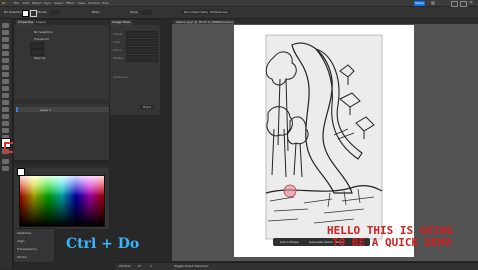 The height and width of the screenshot is (270, 478). What do you see at coordinates (147, 107) in the screenshot?
I see `trace-button: Trace` at bounding box center [147, 107].